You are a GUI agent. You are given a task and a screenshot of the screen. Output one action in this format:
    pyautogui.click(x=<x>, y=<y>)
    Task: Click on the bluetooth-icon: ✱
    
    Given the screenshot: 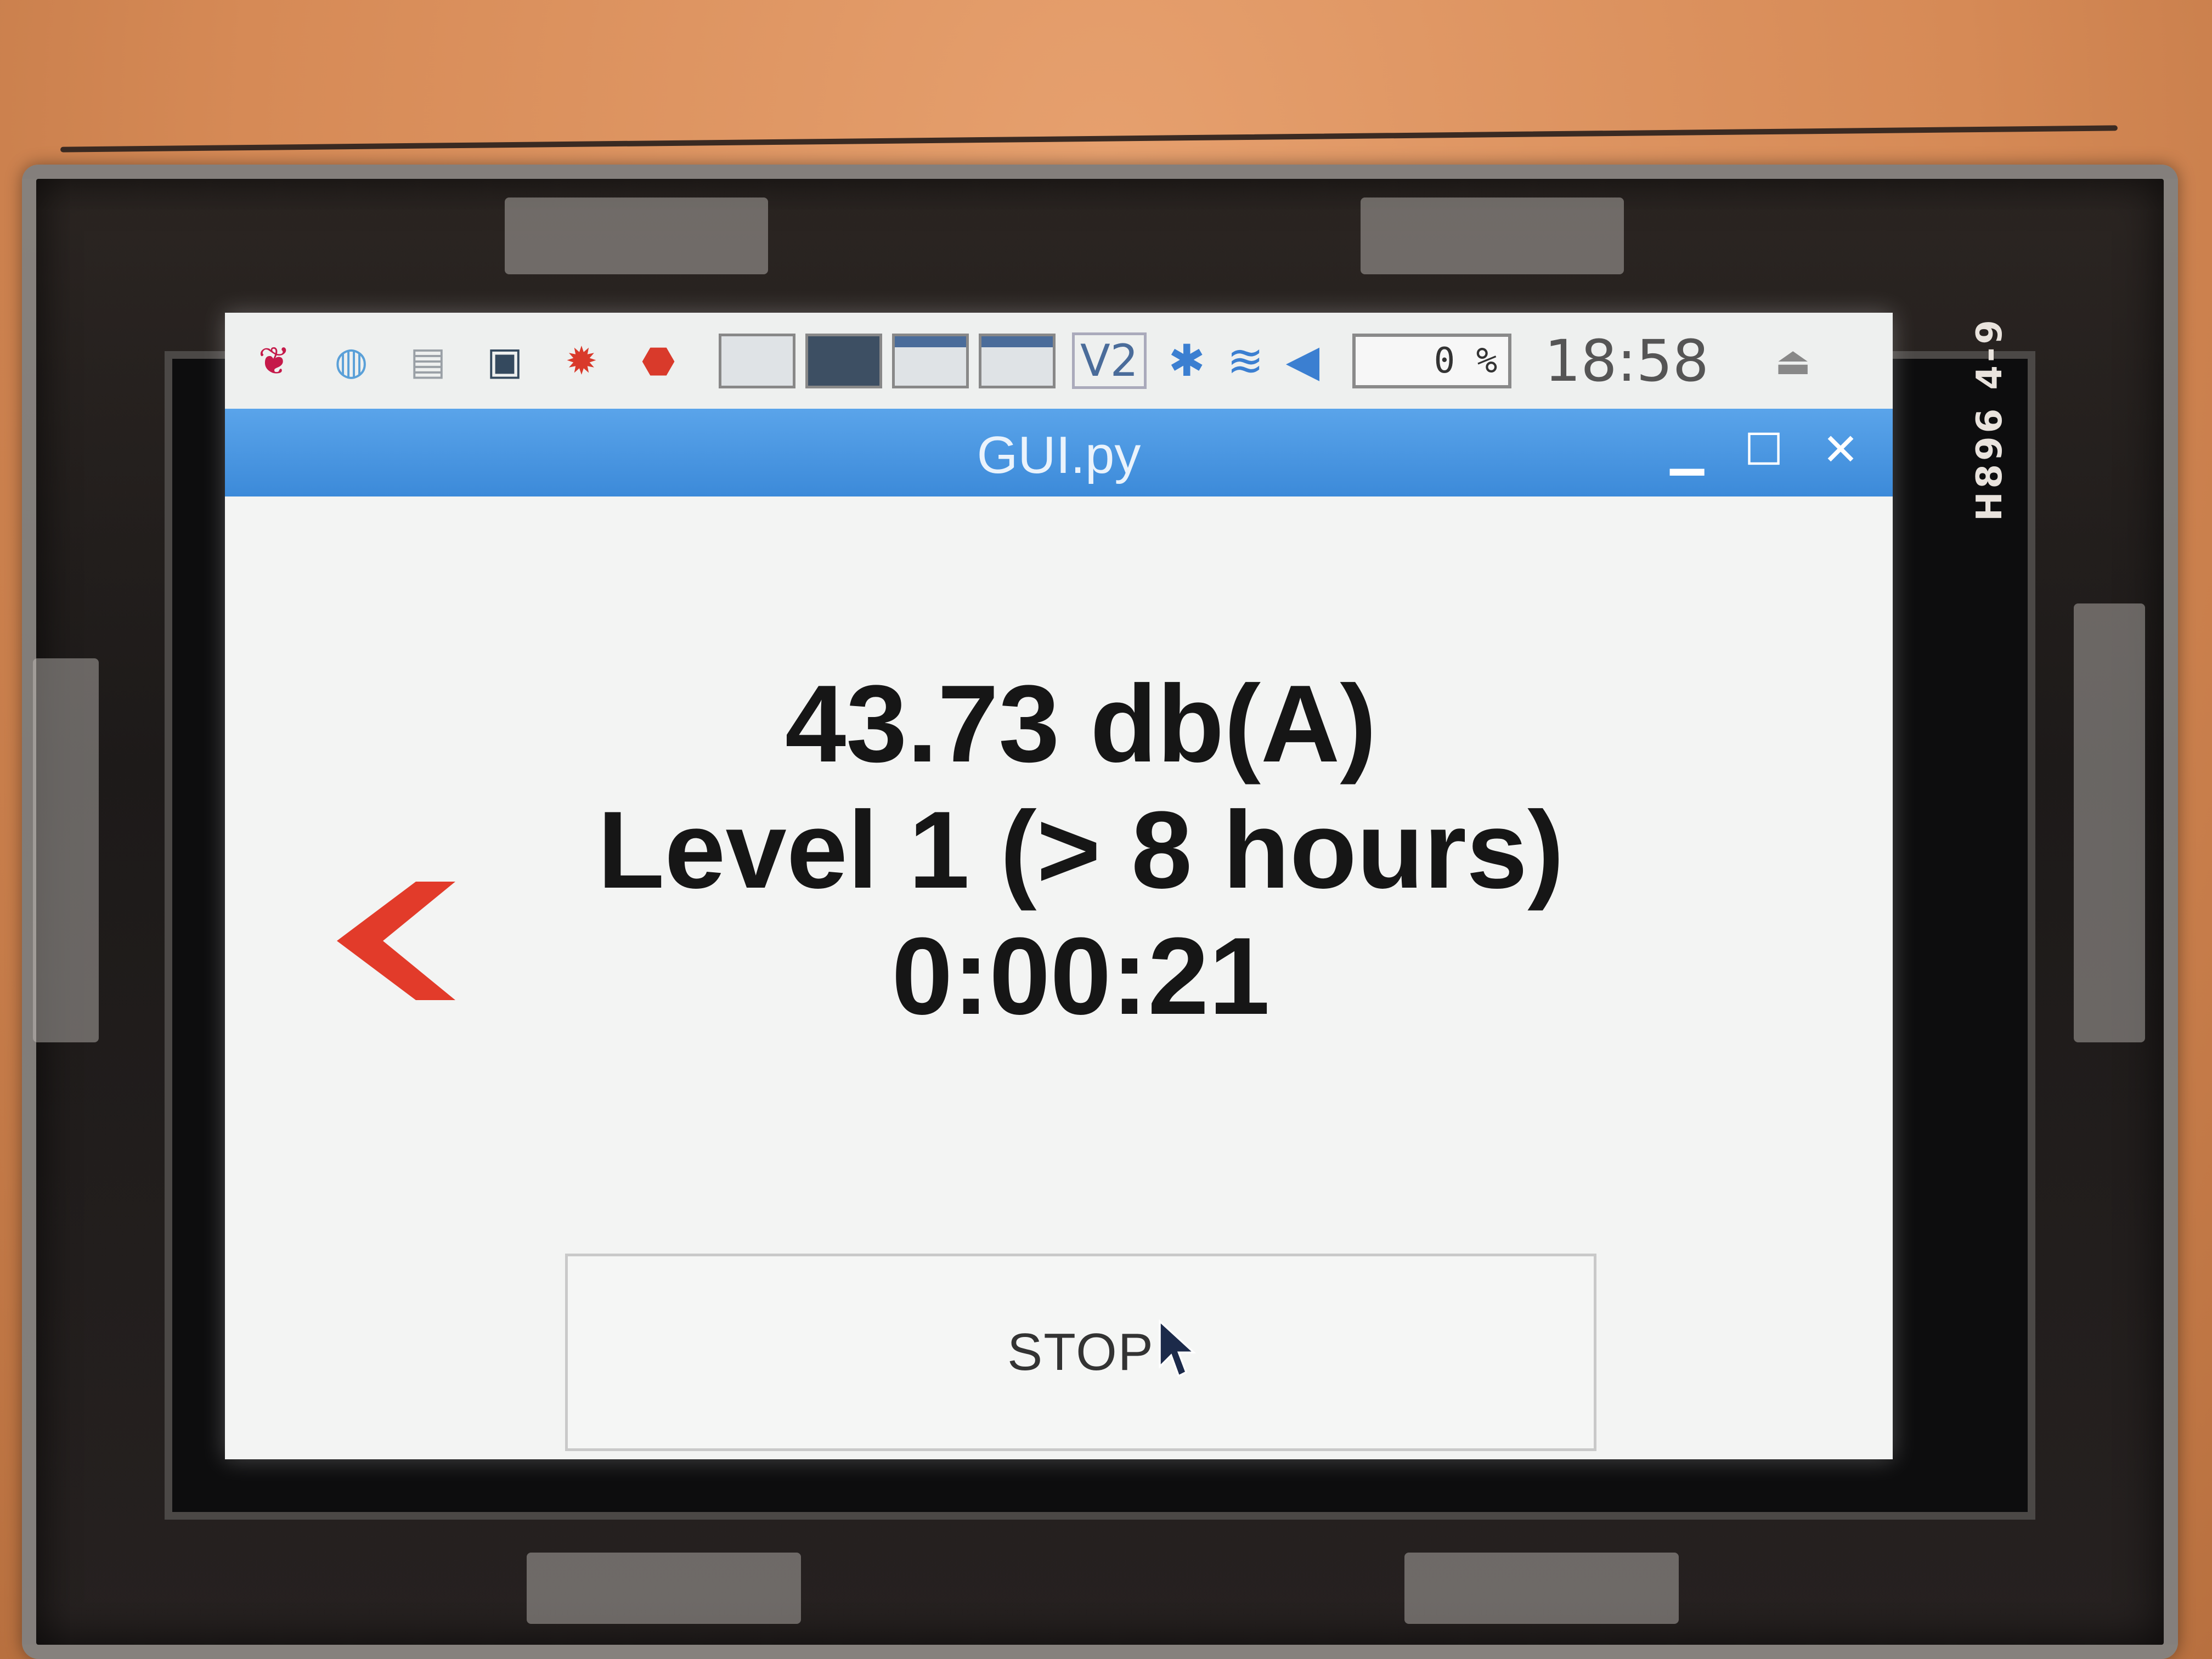 What is the action you would take?
    pyautogui.click(x=1187, y=361)
    